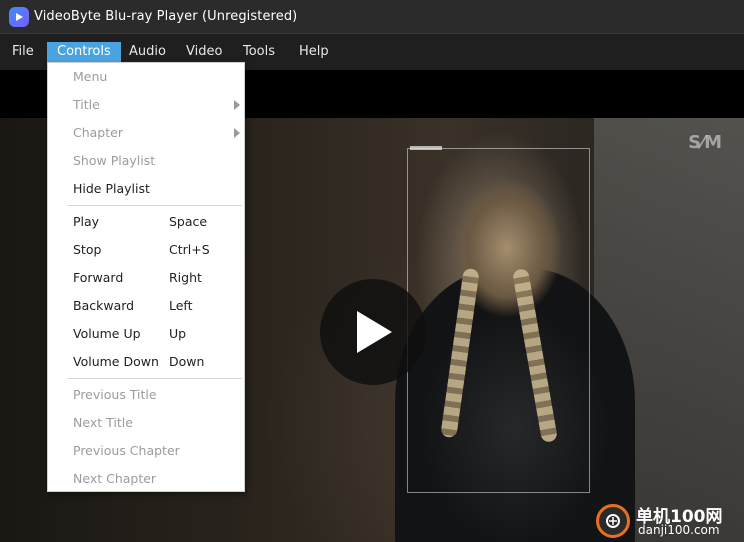 Image resolution: width=744 pixels, height=542 pixels. What do you see at coordinates (103, 422) in the screenshot?
I see `menu-item-label: Next Title` at bounding box center [103, 422].